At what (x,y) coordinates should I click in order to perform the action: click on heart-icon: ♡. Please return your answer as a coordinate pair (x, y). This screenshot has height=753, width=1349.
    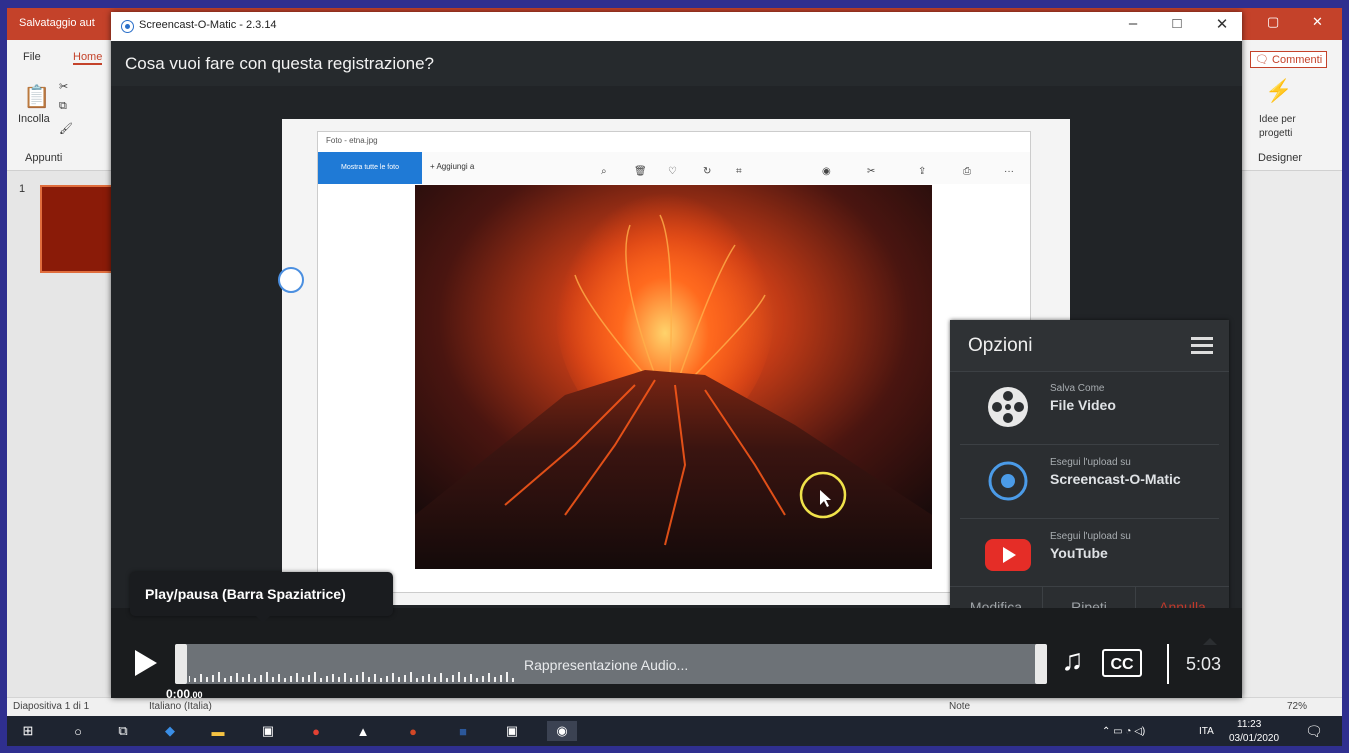
    Looking at the image, I should click on (672, 171).